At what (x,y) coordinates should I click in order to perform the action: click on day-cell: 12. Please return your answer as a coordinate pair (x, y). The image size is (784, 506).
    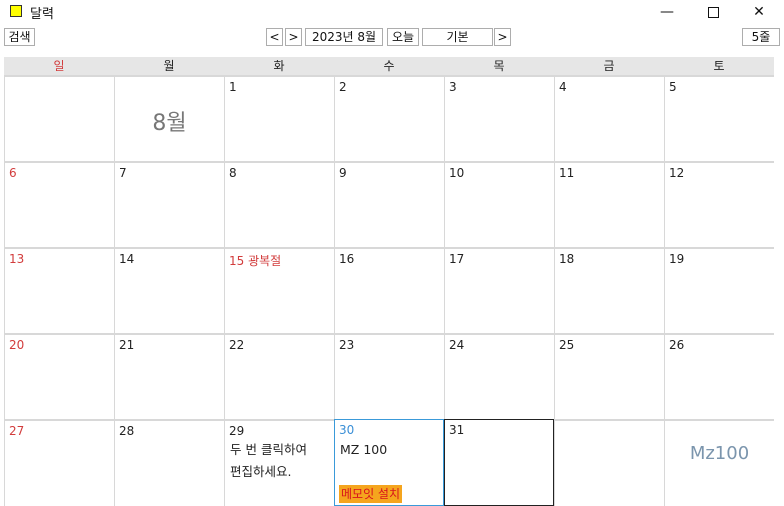
    Looking at the image, I should click on (719, 204).